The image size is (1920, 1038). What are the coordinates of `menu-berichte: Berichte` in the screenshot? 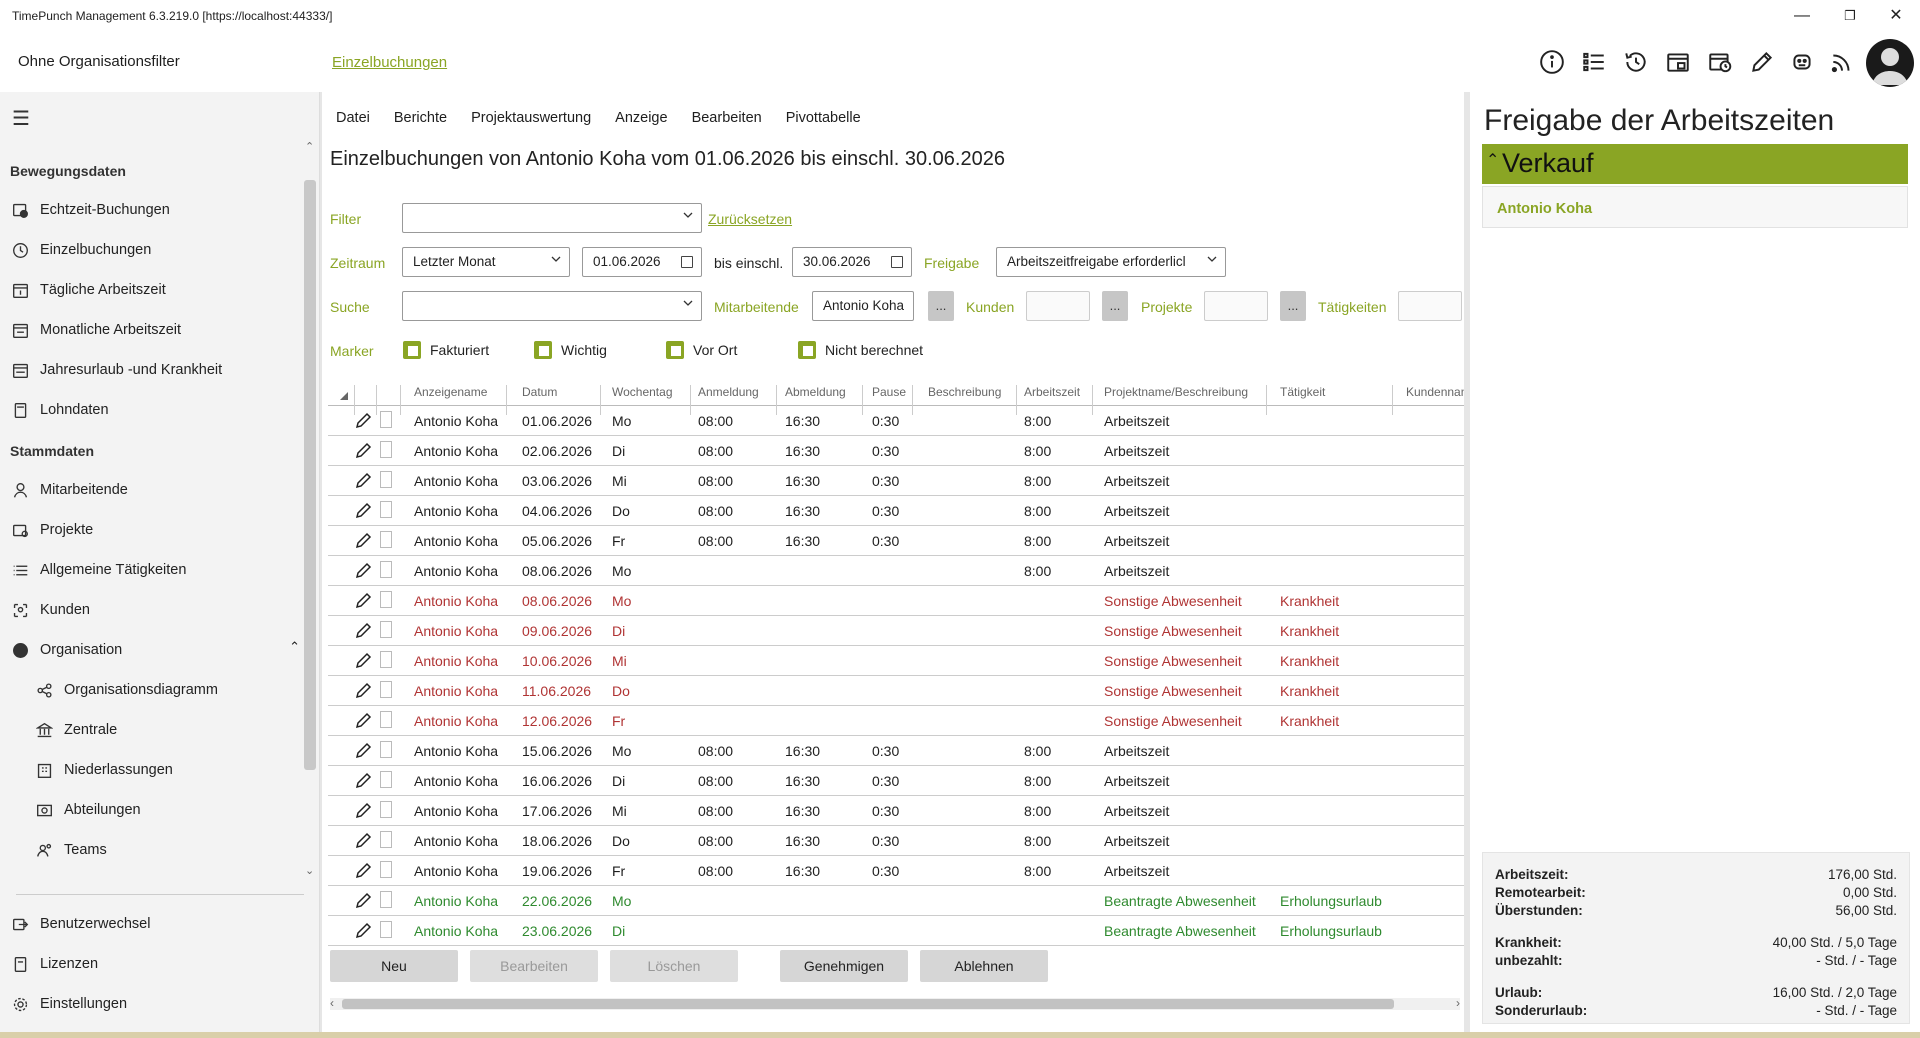 It's located at (420, 118).